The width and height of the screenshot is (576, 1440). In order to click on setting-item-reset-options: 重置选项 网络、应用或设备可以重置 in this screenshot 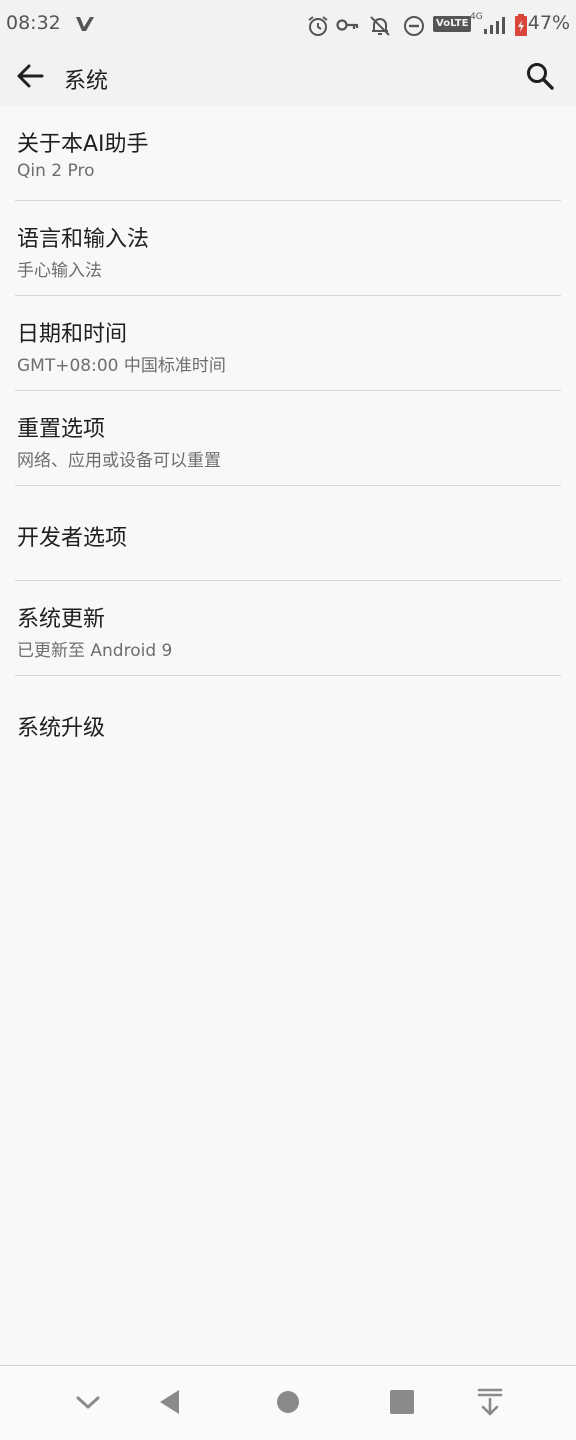, I will do `click(288, 438)`.